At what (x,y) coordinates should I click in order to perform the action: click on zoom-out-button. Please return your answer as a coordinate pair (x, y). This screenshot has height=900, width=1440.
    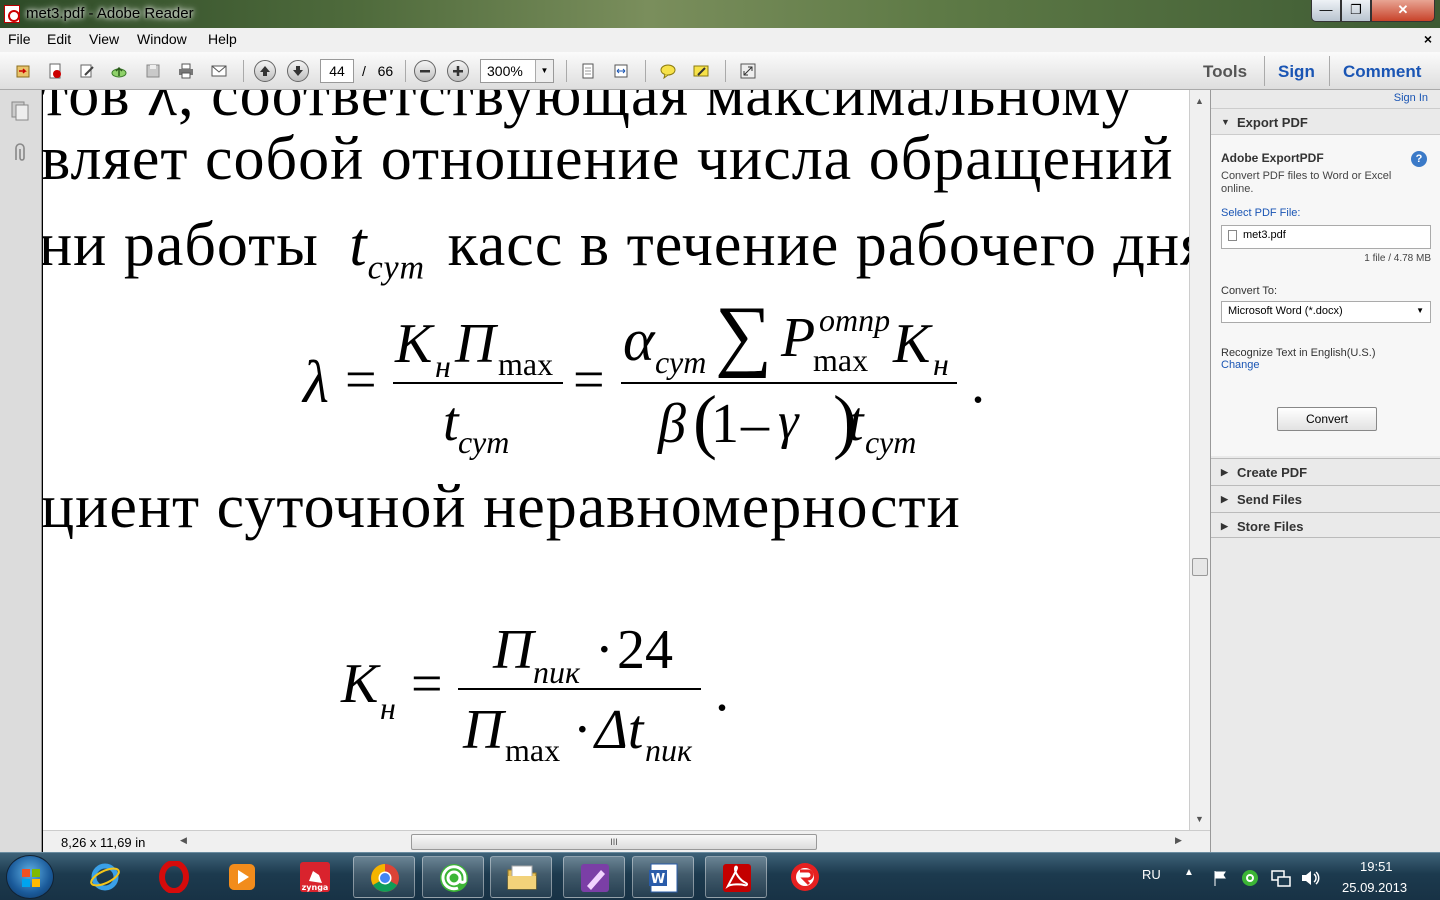
    Looking at the image, I should click on (425, 71).